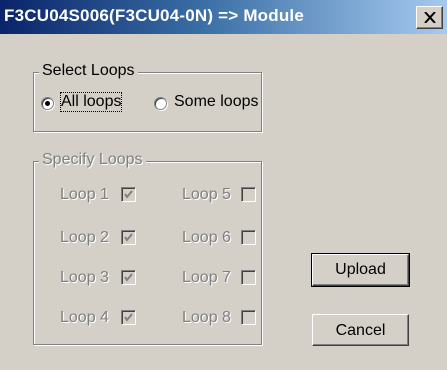 The height and width of the screenshot is (370, 447). Describe the element at coordinates (360, 330) in the screenshot. I see `cancel-button: Cancel` at that location.